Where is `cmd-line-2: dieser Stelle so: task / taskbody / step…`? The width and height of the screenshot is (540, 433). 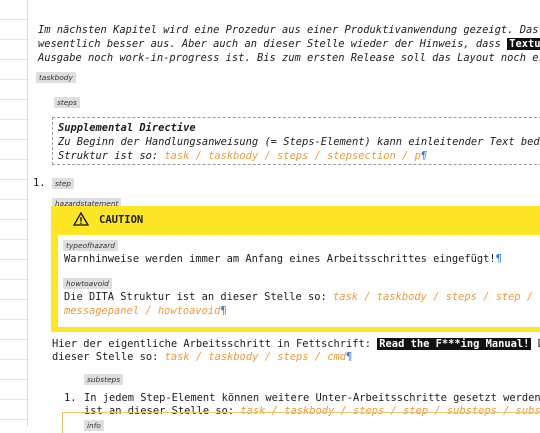
cmd-line-2: dieser Stelle so: task / taskbody / step… is located at coordinates (202, 357).